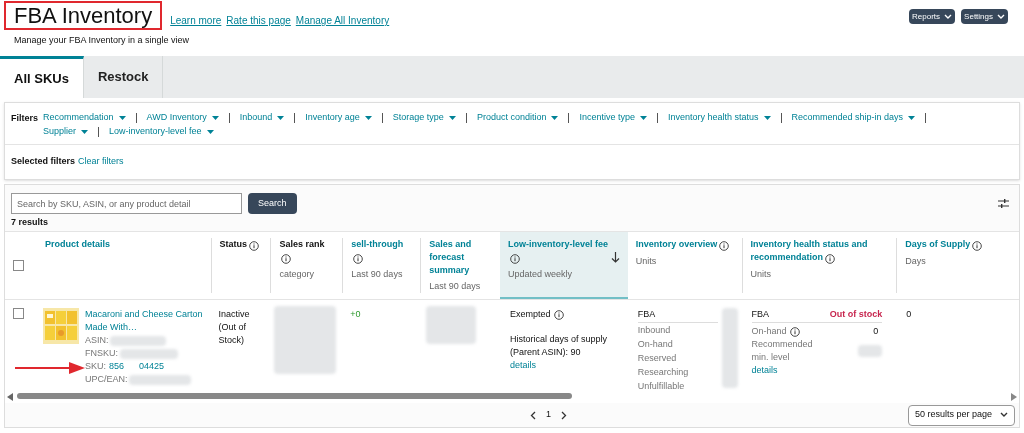 The width and height of the screenshot is (1024, 433). What do you see at coordinates (126, 203) in the screenshot?
I see `search-field: Search by SKU, ASIN, or any product detail` at bounding box center [126, 203].